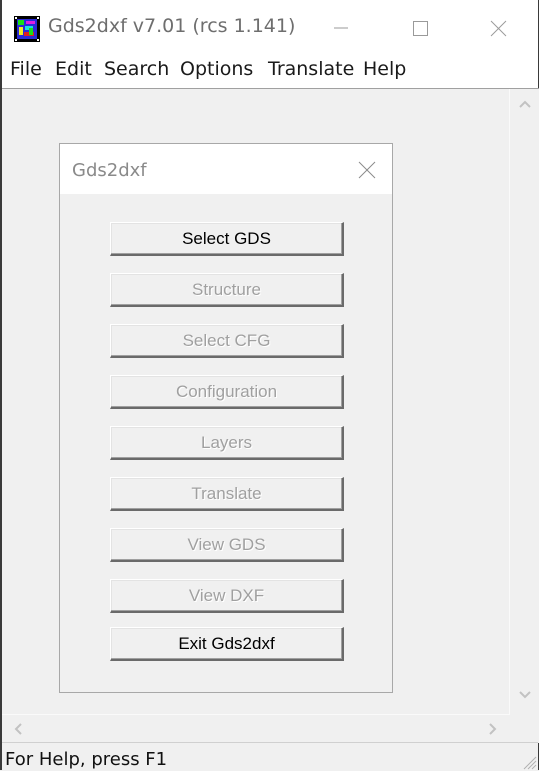 This screenshot has width=539, height=771. Describe the element at coordinates (311, 69) in the screenshot. I see `menu-translate: Translate` at that location.